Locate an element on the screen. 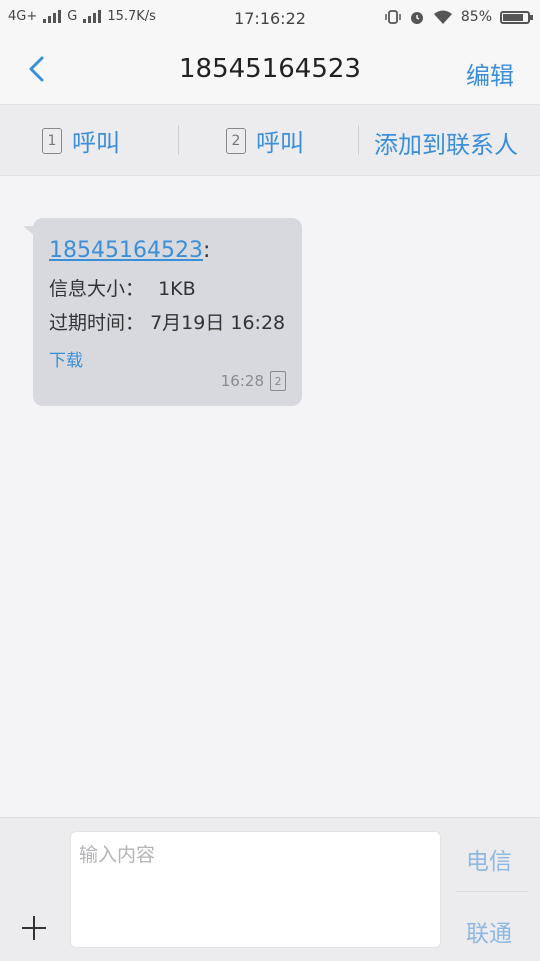 The image size is (540, 961). conversation-header: 18545164523 编辑 is located at coordinates (270, 71).